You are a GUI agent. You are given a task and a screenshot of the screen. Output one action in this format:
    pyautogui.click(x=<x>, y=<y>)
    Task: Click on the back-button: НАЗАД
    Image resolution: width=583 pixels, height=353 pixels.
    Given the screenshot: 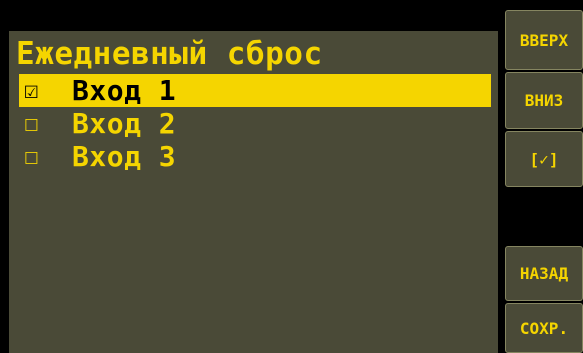 What is the action you would take?
    pyautogui.click(x=544, y=273)
    